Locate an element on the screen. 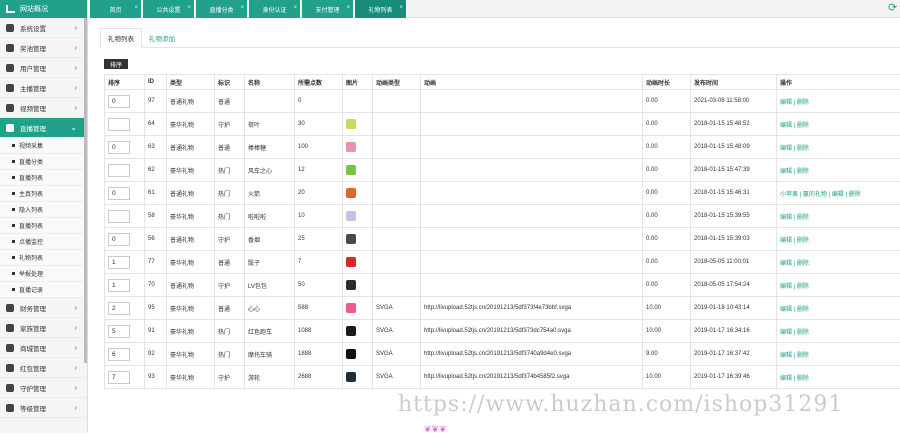  cell-id: 62 is located at coordinates (156, 170).